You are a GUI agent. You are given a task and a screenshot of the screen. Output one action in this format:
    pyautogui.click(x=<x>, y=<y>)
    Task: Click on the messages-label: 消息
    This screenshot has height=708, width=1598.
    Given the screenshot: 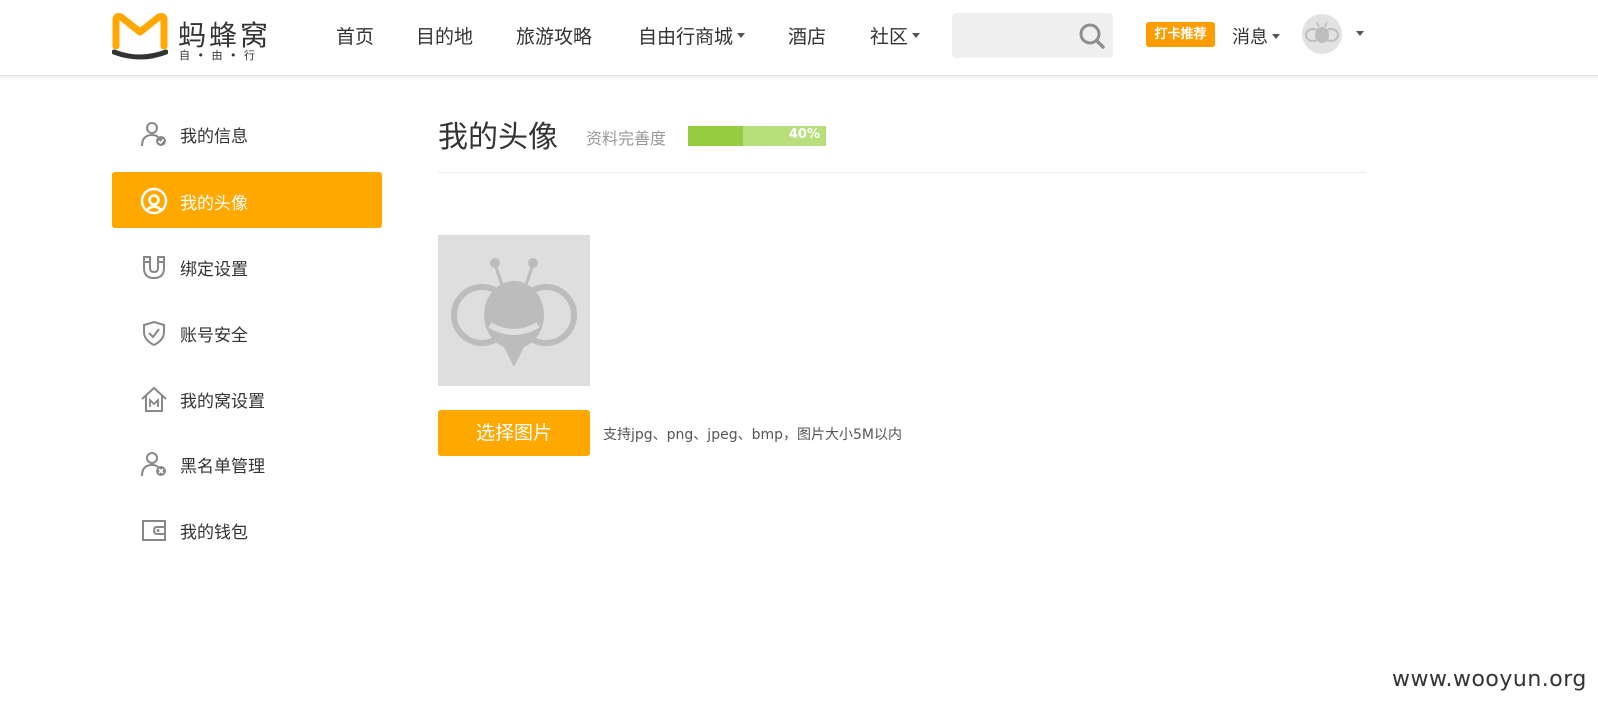 What is the action you would take?
    pyautogui.click(x=1250, y=37)
    